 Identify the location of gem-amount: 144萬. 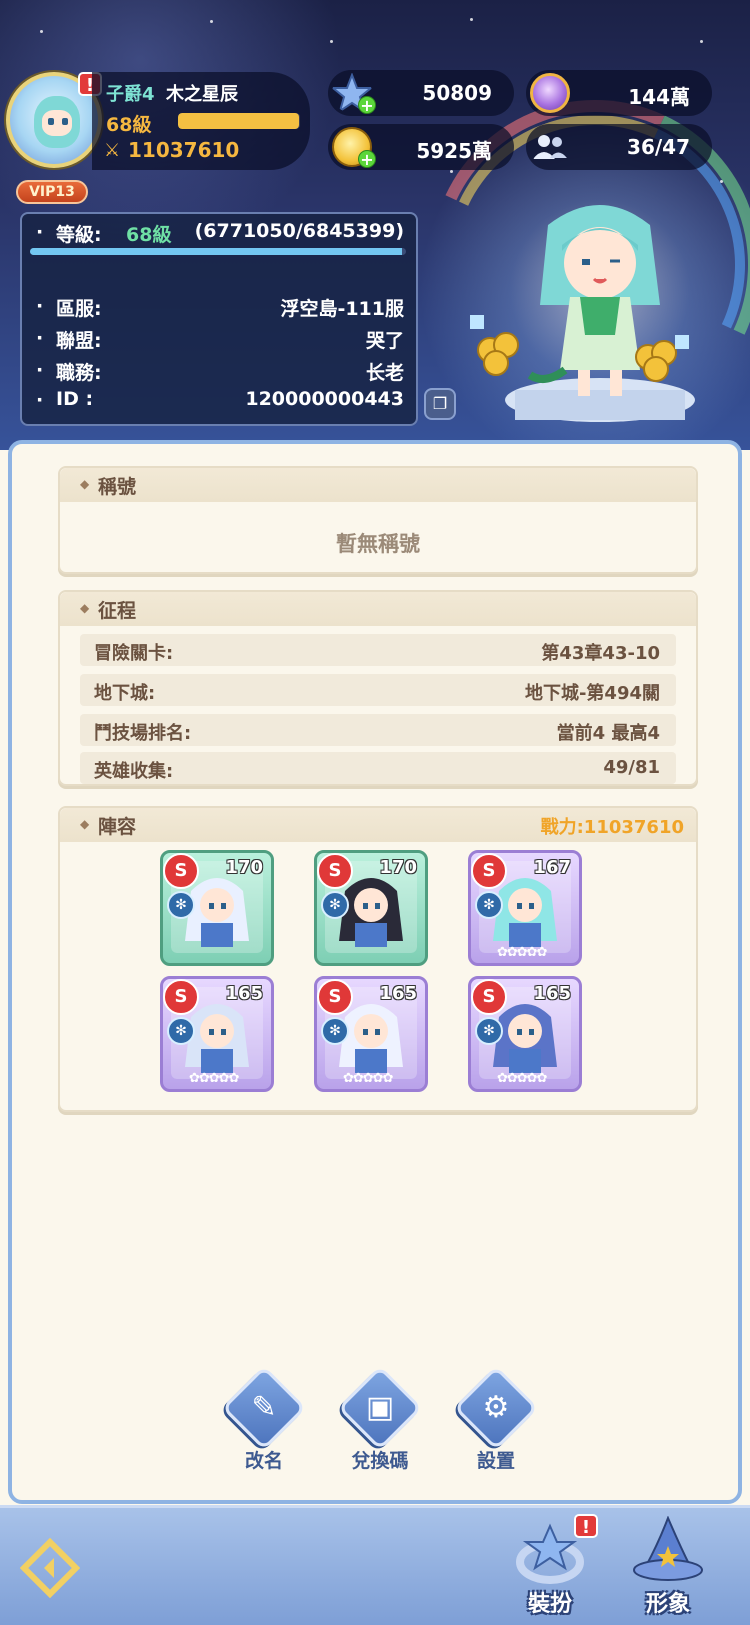
(659, 97).